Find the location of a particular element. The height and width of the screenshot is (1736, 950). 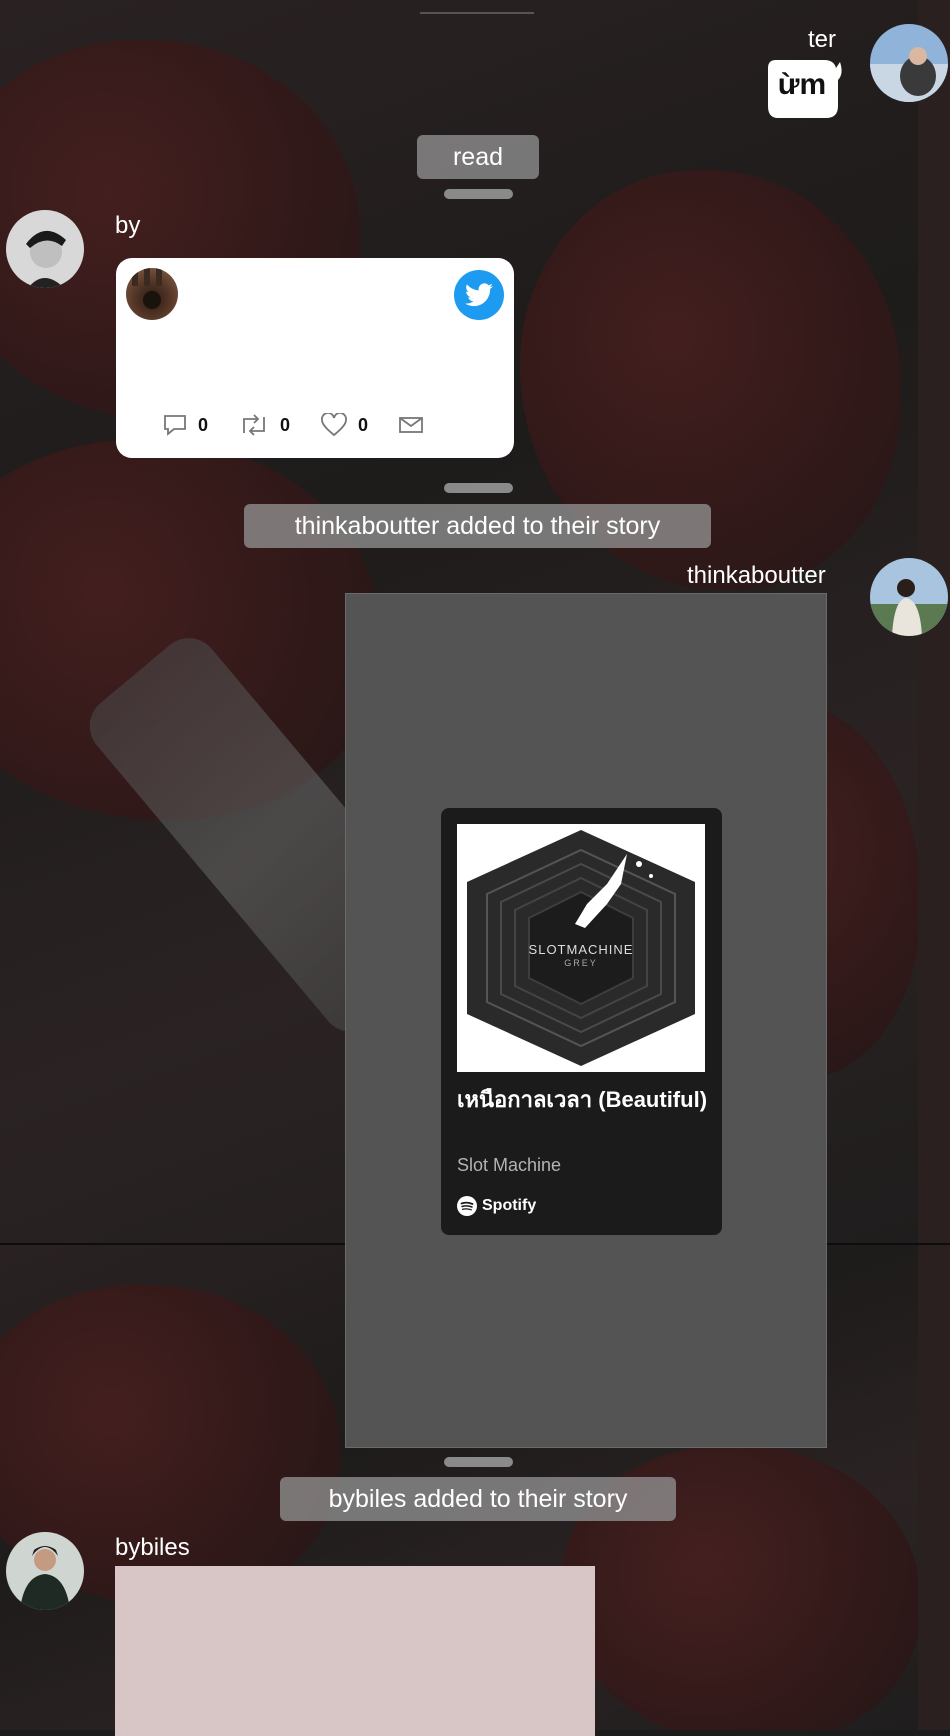

track-artist: Slot Machine is located at coordinates (509, 1165).